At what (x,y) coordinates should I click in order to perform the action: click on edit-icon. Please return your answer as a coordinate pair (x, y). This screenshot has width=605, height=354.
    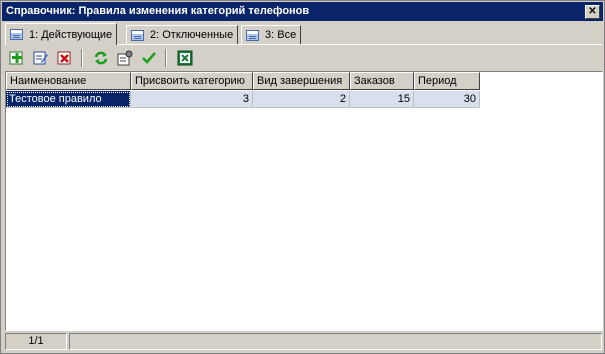
    Looking at the image, I should click on (40, 58).